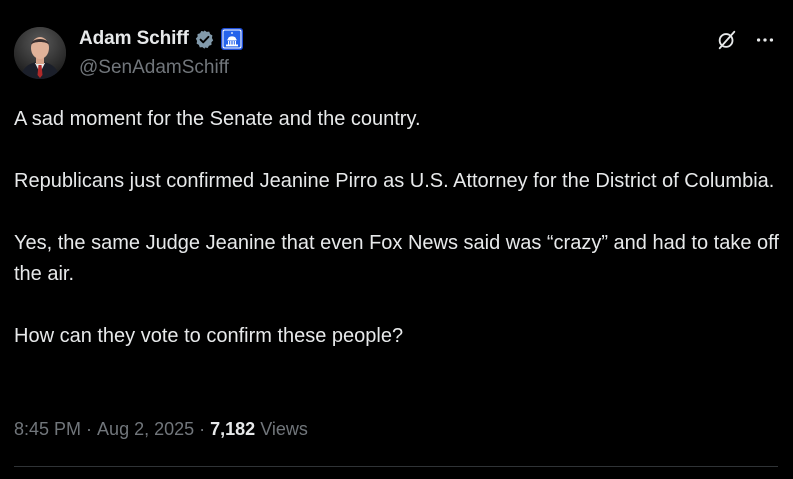 Image resolution: width=793 pixels, height=479 pixels. I want to click on handle: @SenAdamSchiff, so click(161, 68).